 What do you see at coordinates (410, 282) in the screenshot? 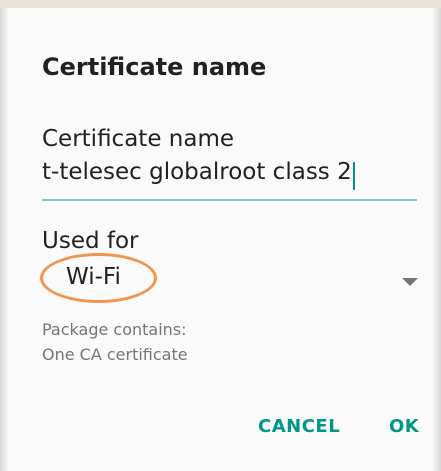
I see `triangle-down-icon` at bounding box center [410, 282].